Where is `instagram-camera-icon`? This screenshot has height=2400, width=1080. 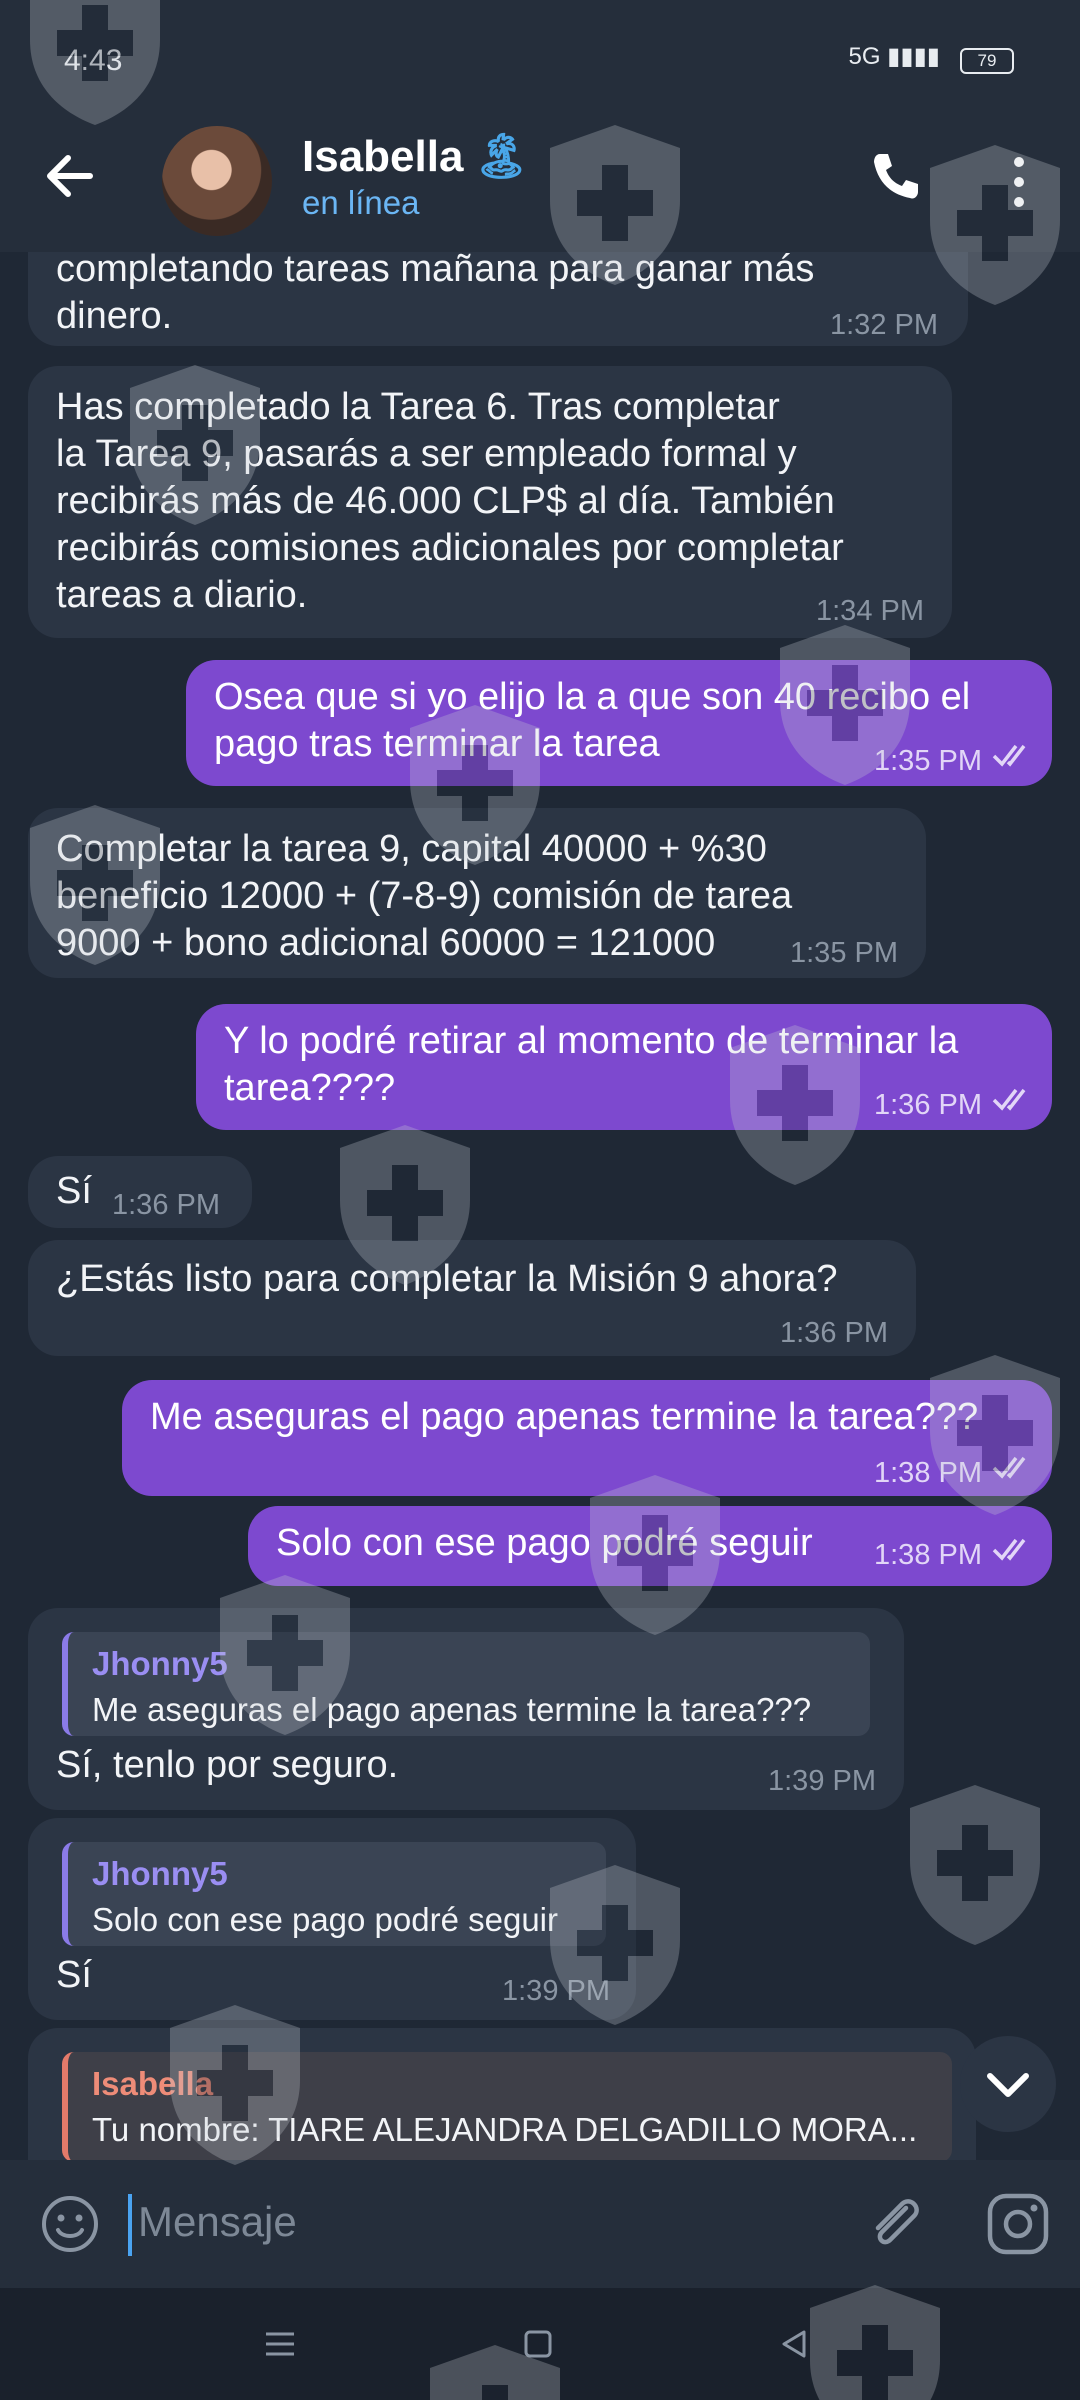 instagram-camera-icon is located at coordinates (1018, 2224).